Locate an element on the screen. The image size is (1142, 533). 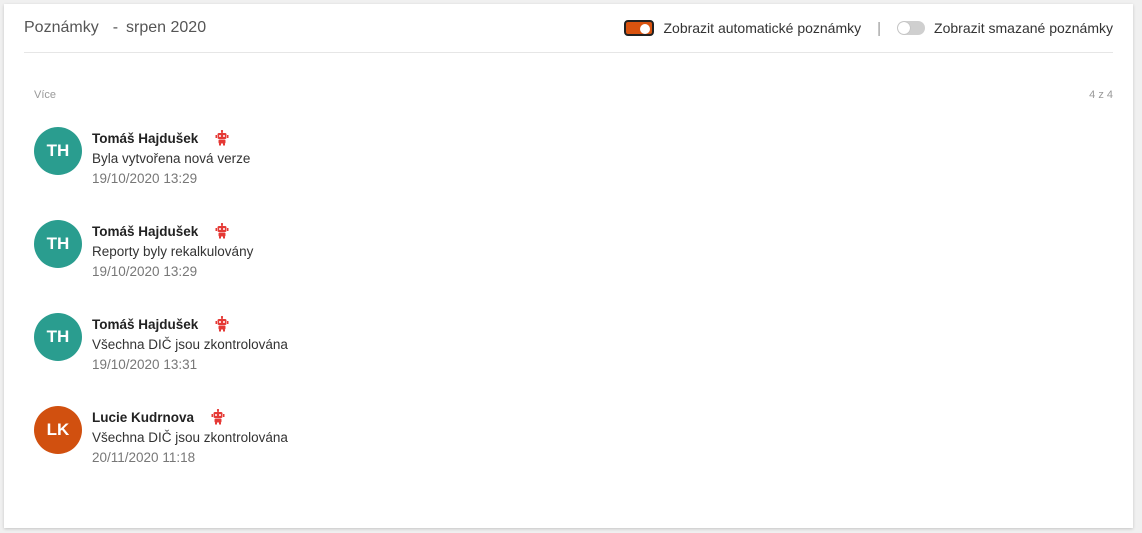
author-line: Lucie Kudrnova is located at coordinates (190, 417).